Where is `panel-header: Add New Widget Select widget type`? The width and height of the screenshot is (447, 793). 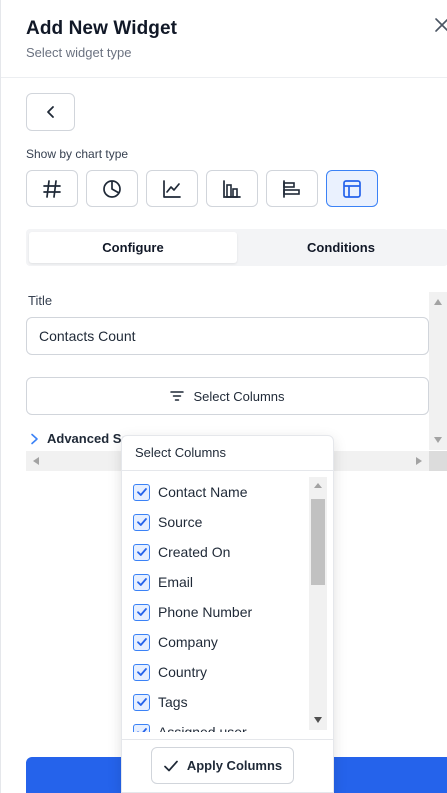 panel-header: Add New Widget Select widget type is located at coordinates (101, 39).